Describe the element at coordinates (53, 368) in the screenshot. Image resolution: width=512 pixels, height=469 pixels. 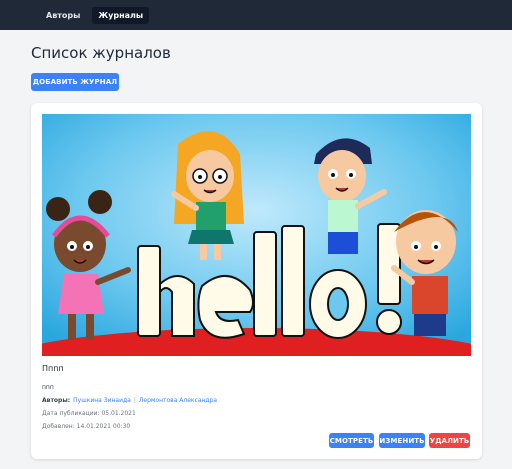
I see `magazine-title: Пппп` at that location.